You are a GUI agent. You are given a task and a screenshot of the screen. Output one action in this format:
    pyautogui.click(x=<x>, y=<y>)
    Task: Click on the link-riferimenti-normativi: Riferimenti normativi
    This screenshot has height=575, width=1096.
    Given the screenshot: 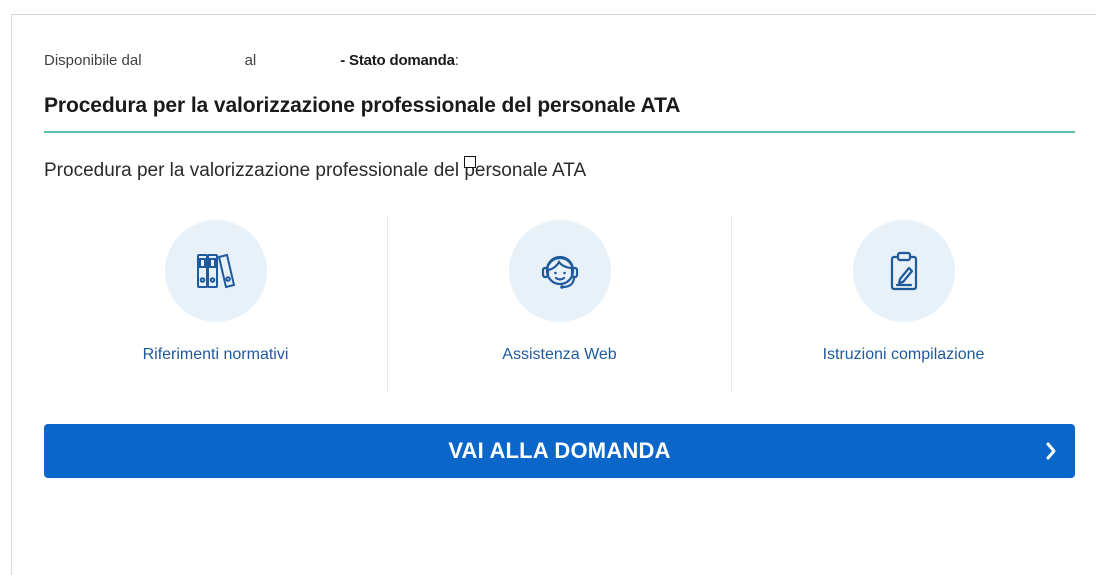 What is the action you would take?
    pyautogui.click(x=215, y=303)
    